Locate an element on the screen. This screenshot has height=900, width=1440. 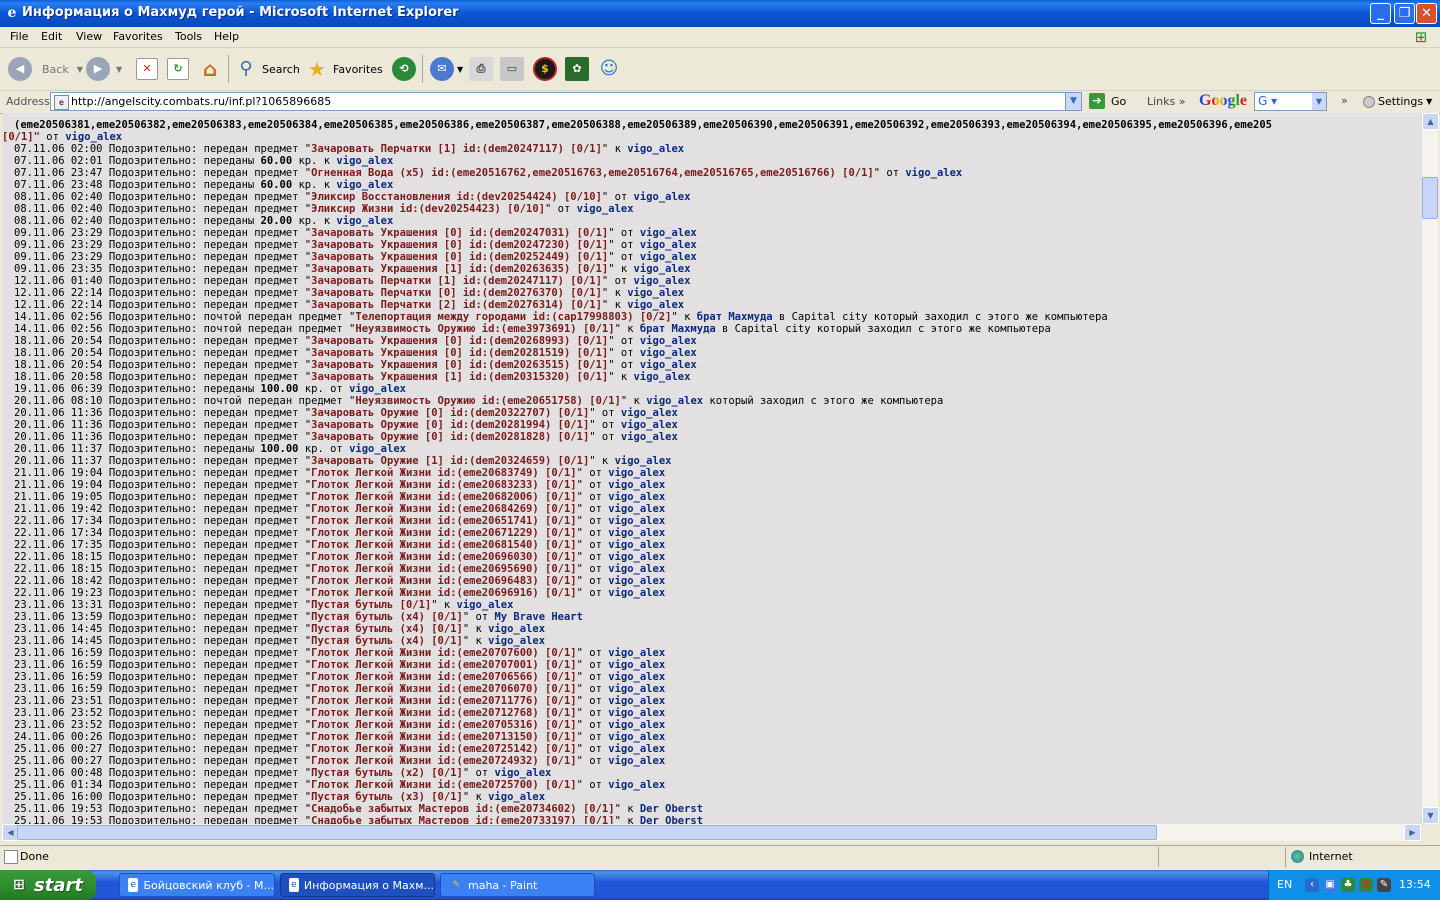
menu-file: File is located at coordinates (19, 36).